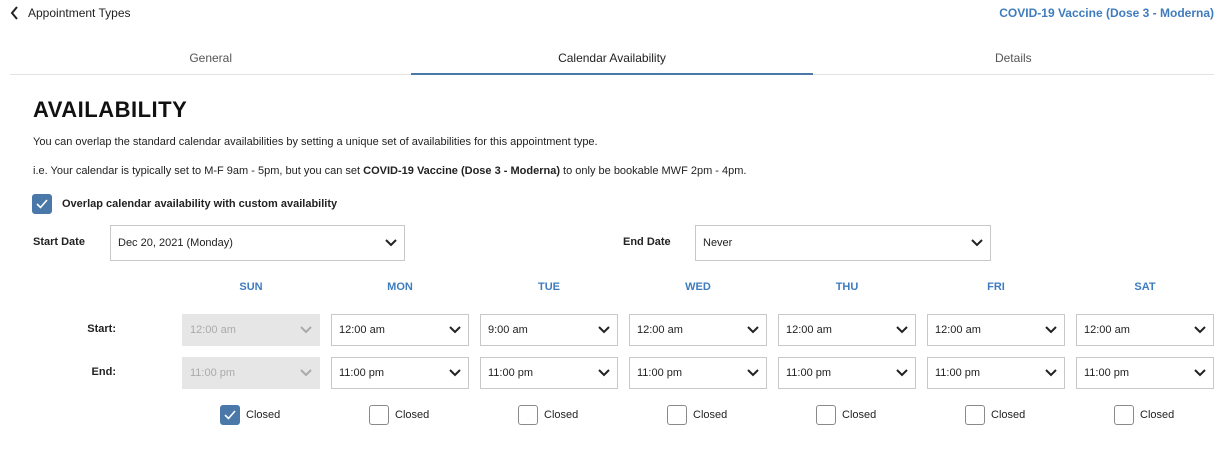 The height and width of the screenshot is (461, 1232). Describe the element at coordinates (698, 287) in the screenshot. I see `day-header-wed: WED` at that location.